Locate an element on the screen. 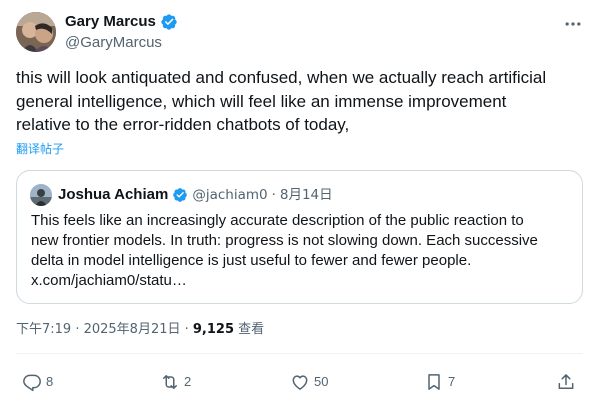 The width and height of the screenshot is (599, 407). divider is located at coordinates (299, 353).